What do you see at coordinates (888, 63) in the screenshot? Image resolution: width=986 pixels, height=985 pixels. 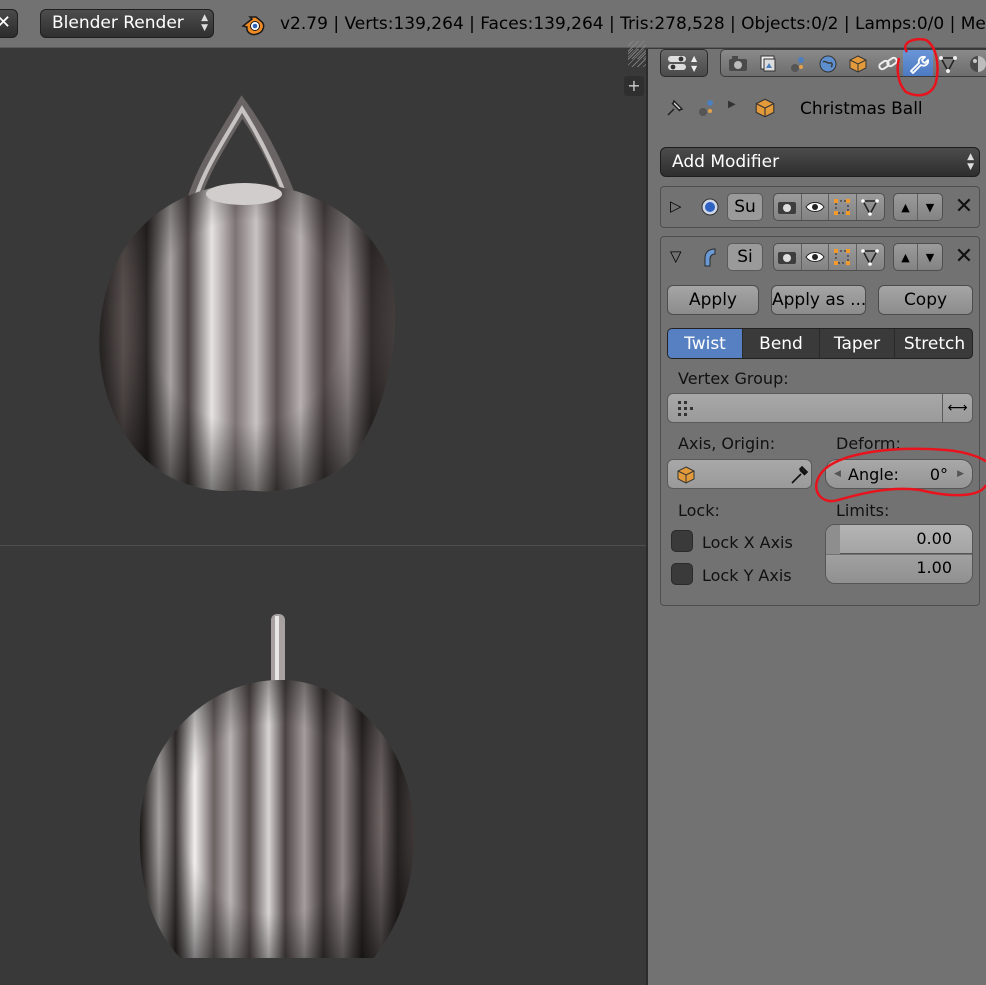 I see `constraints-icon` at bounding box center [888, 63].